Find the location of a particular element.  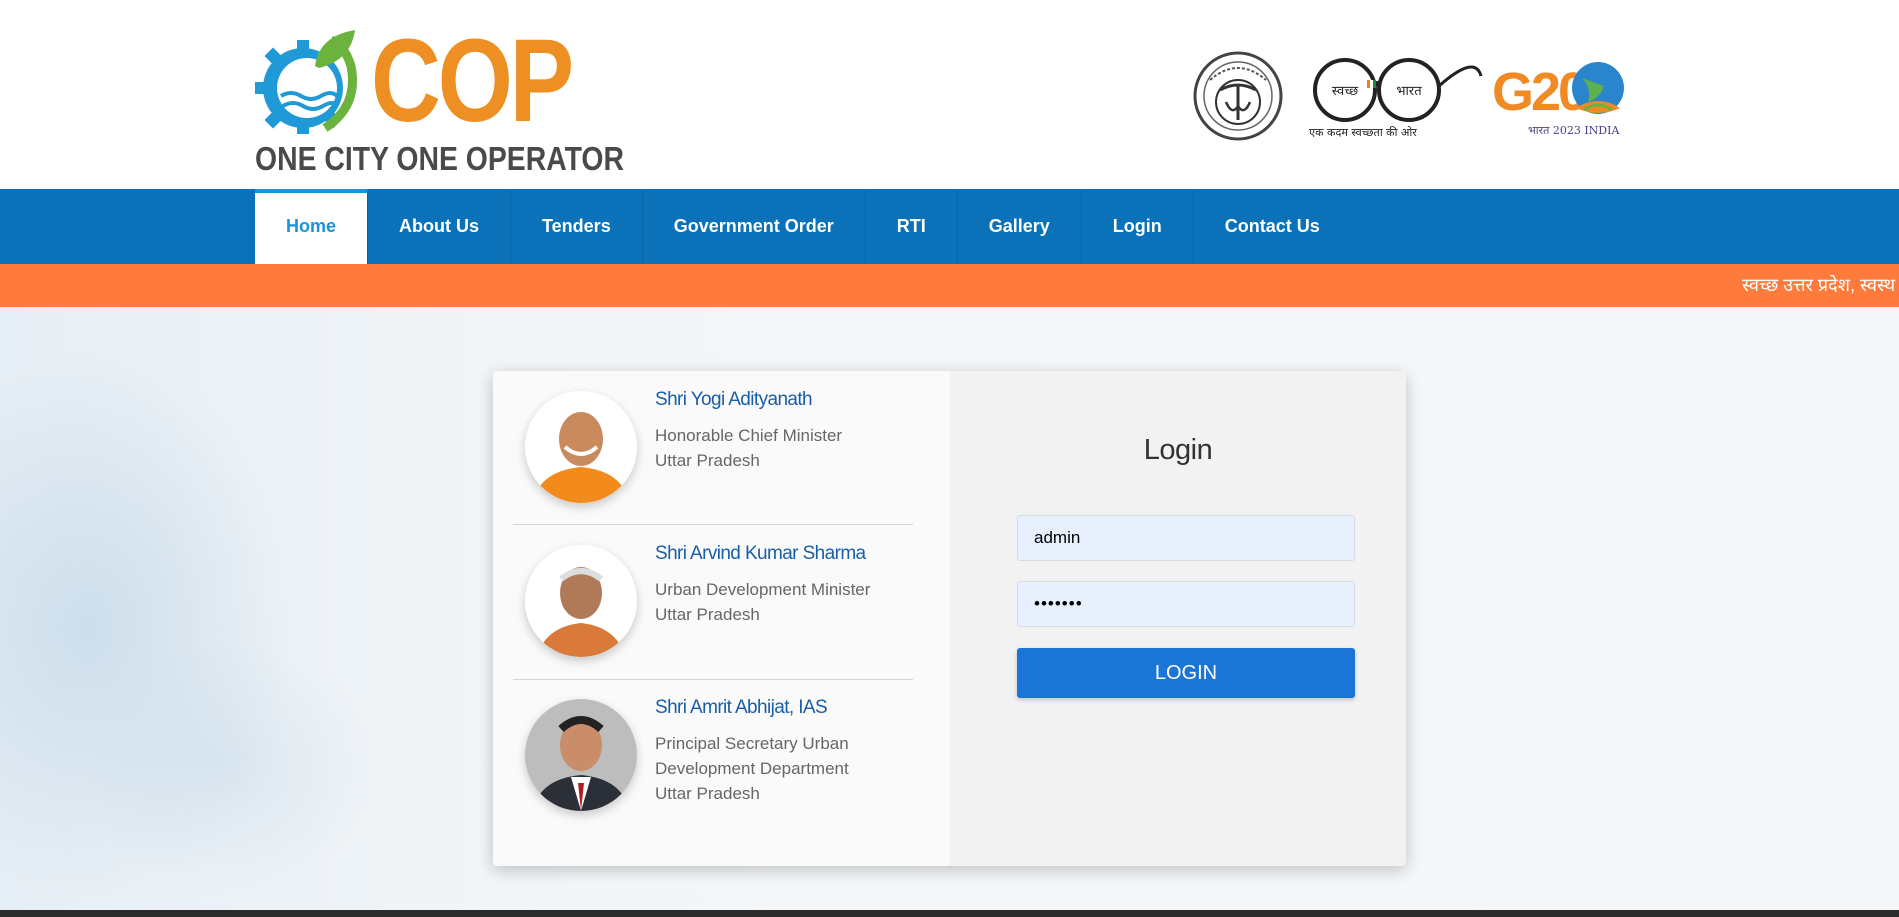

logo-tagline: ONE CITY ONE OPERATOR is located at coordinates (440, 158).